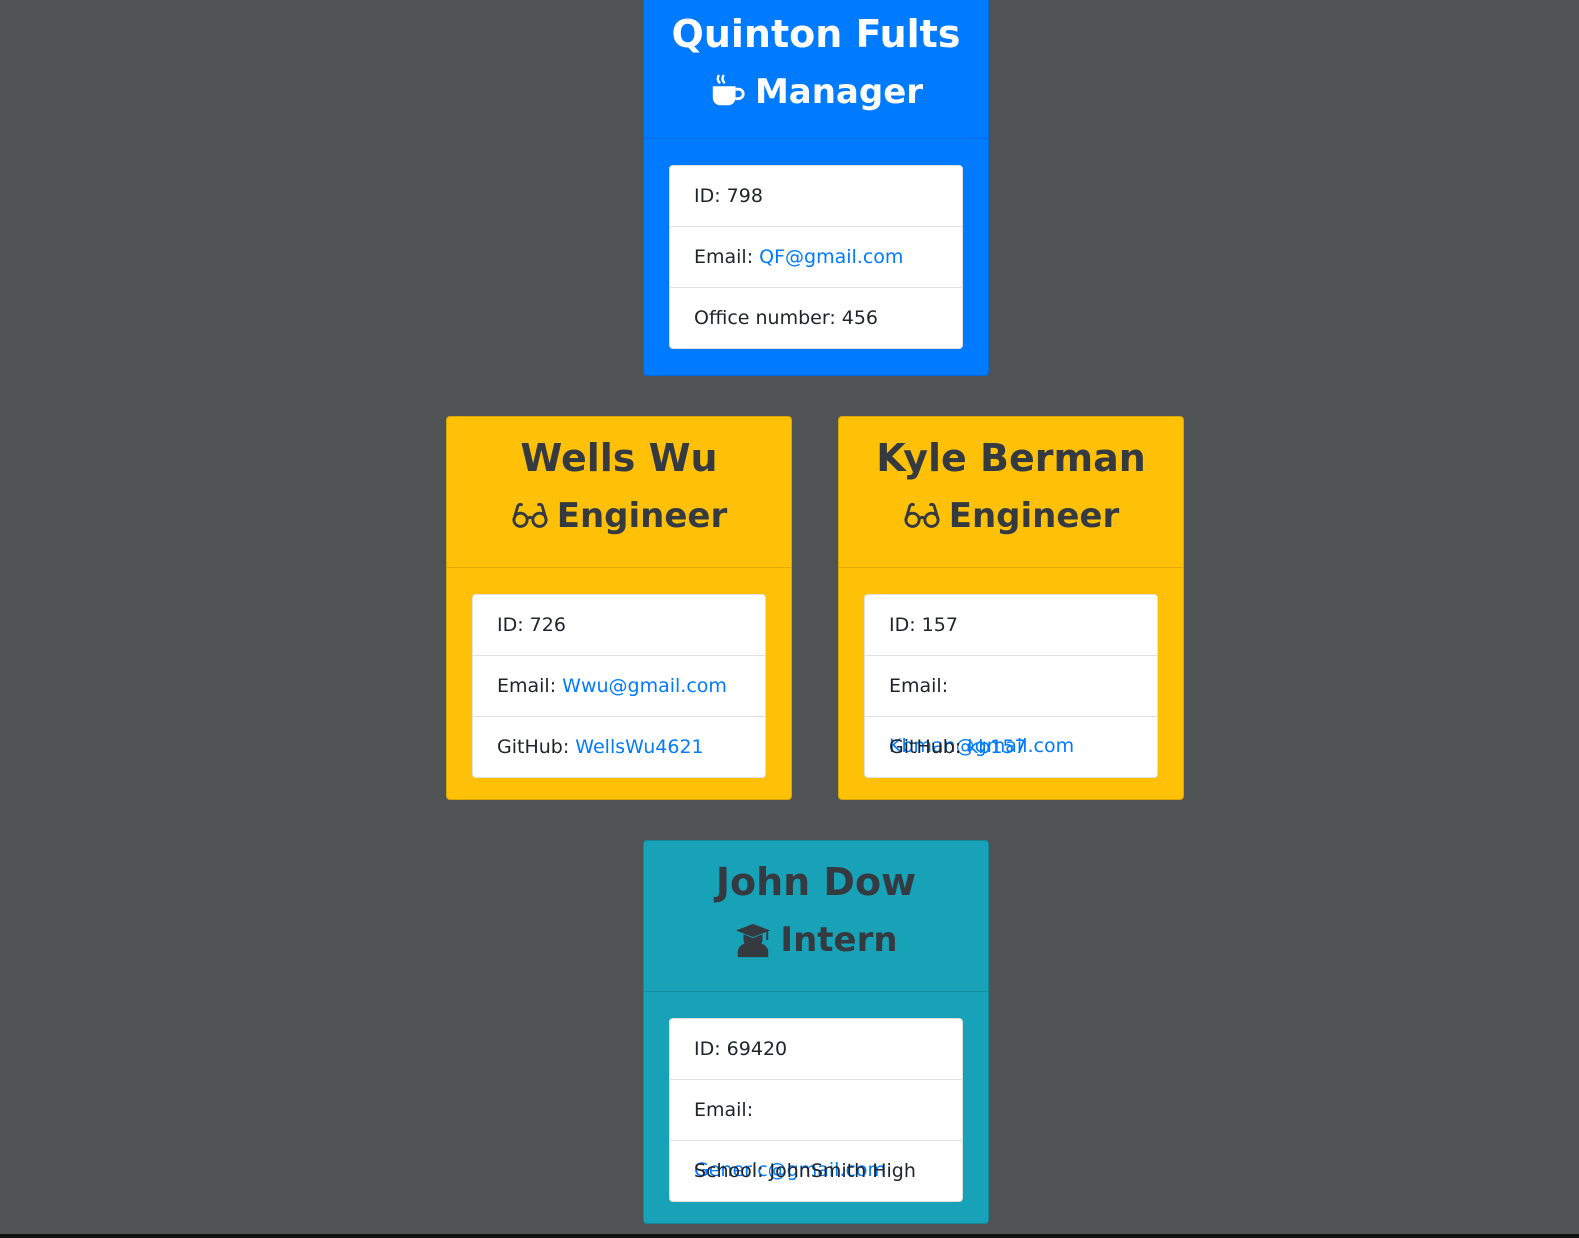 The width and height of the screenshot is (1579, 1238). Describe the element at coordinates (789, 1236) in the screenshot. I see `window-bottom-edge` at that location.